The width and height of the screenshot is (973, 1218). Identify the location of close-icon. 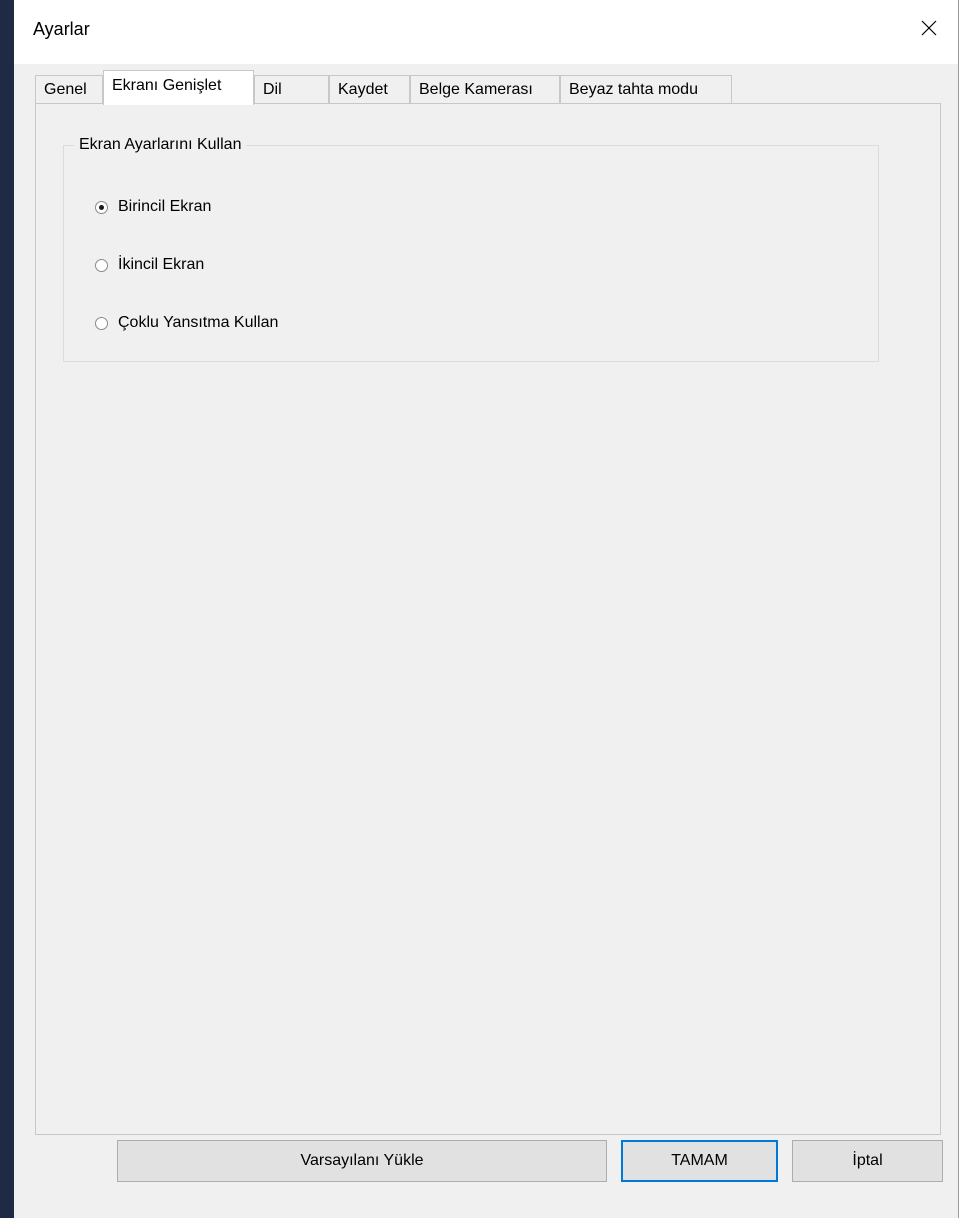
(929, 28).